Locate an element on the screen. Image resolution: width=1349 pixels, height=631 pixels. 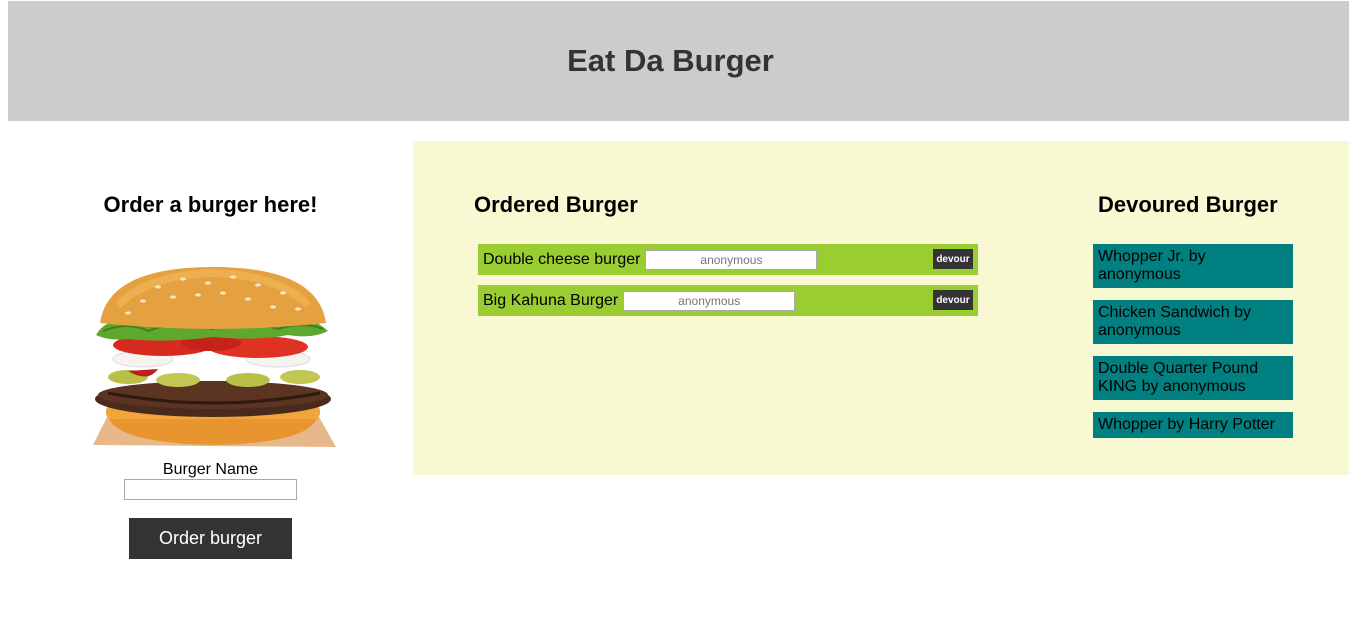
page-title: Eat Da Burger is located at coordinates (670, 60).